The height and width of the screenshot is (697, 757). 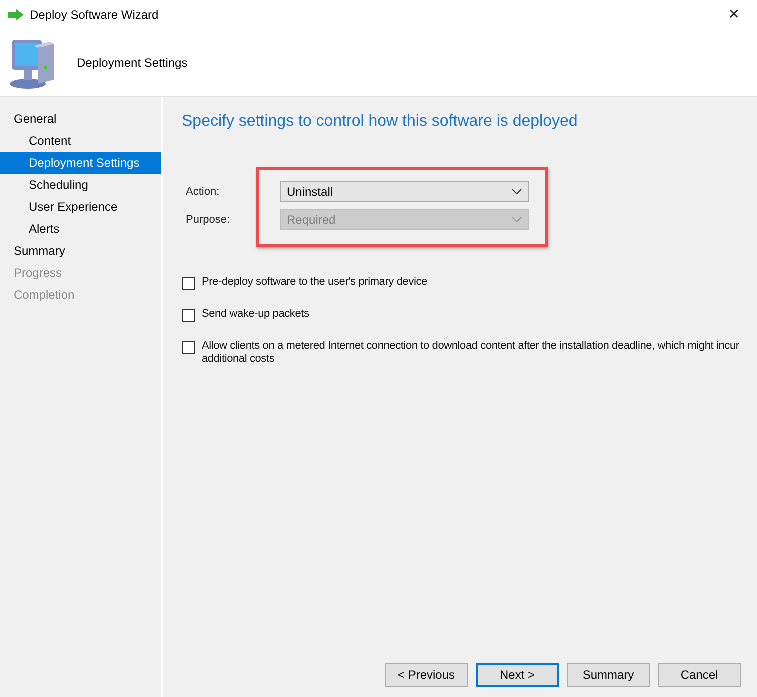 I want to click on page-title: Deployment Settings, so click(x=132, y=63).